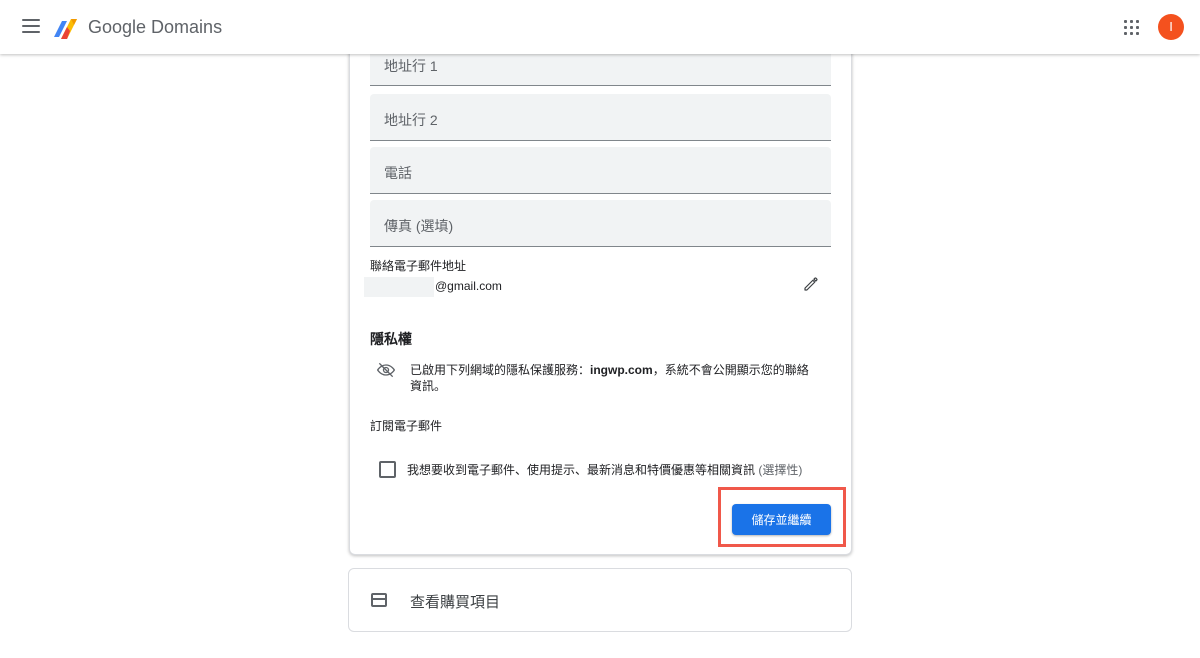 This screenshot has height=658, width=1200. I want to click on save-and-continue-button: 儲存並繼續, so click(781, 519).